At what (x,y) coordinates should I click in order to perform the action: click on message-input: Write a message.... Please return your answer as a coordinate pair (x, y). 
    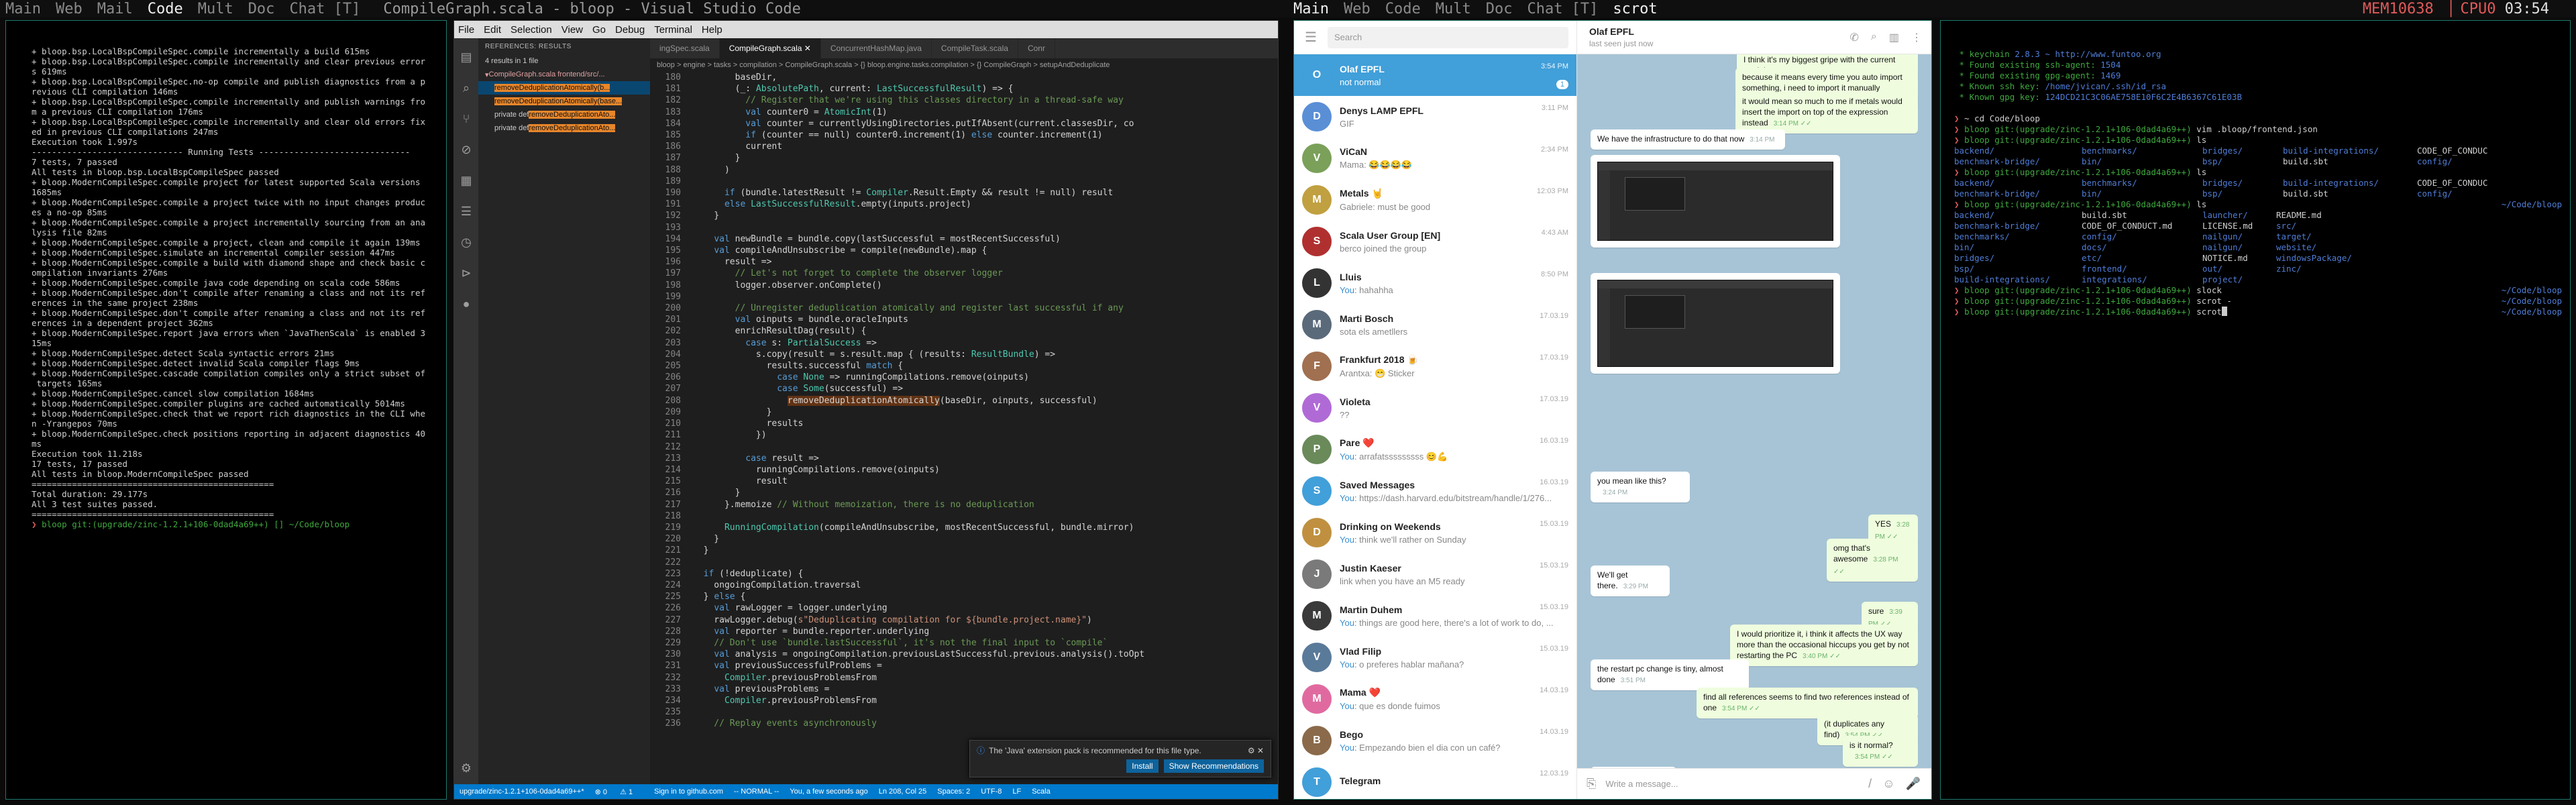
    Looking at the image, I should click on (1641, 784).